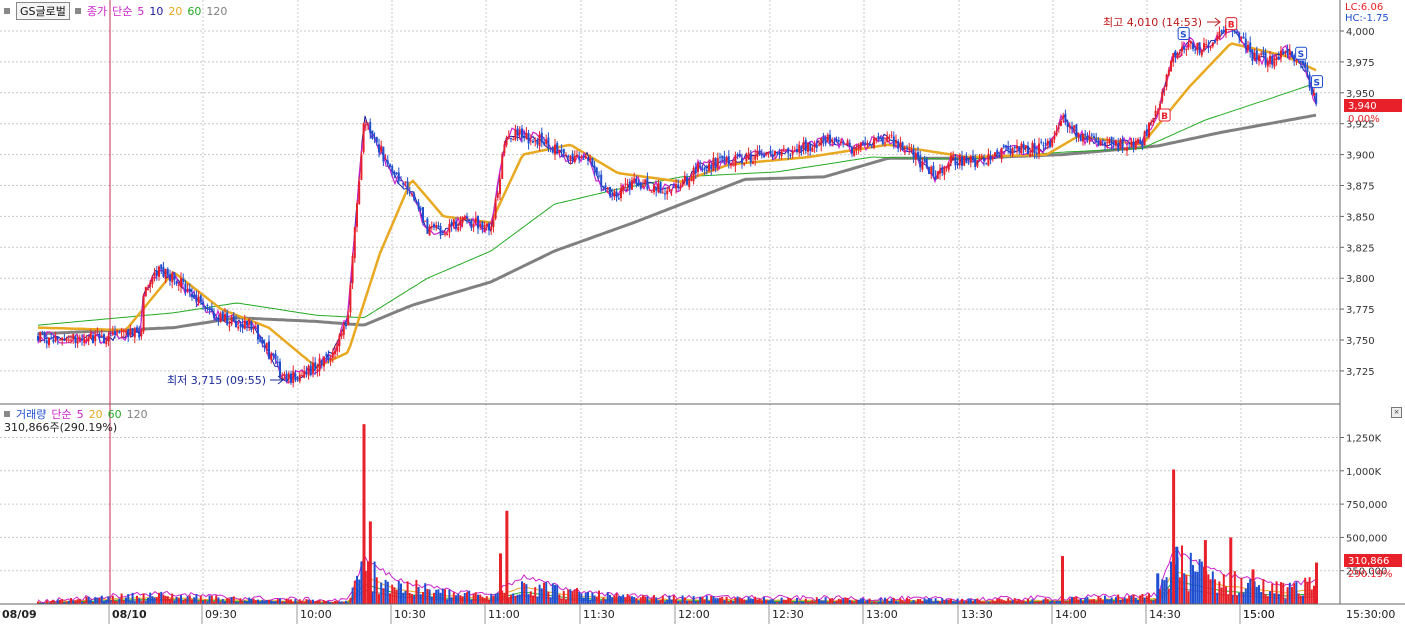 The height and width of the screenshot is (624, 1405). I want to click on volume-panel-close-icon: ×, so click(1396, 412).